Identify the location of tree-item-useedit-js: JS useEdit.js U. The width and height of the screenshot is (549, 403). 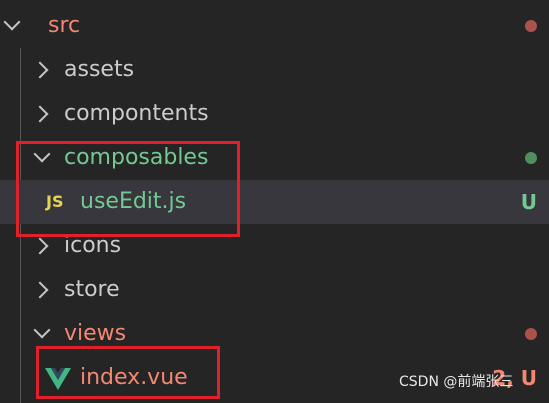
(274, 202).